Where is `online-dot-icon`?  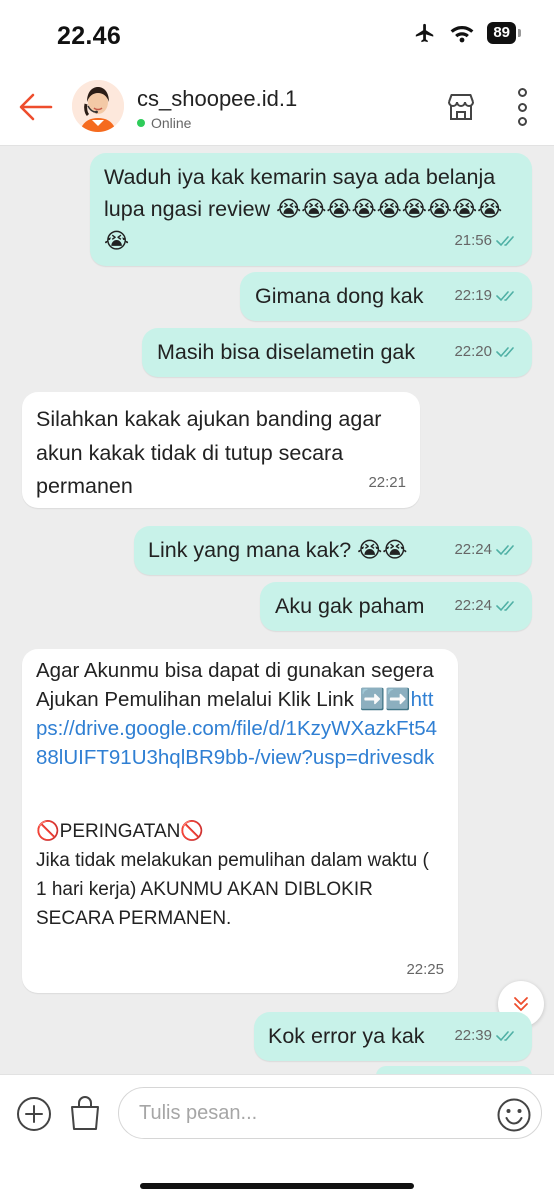
online-dot-icon is located at coordinates (141, 123).